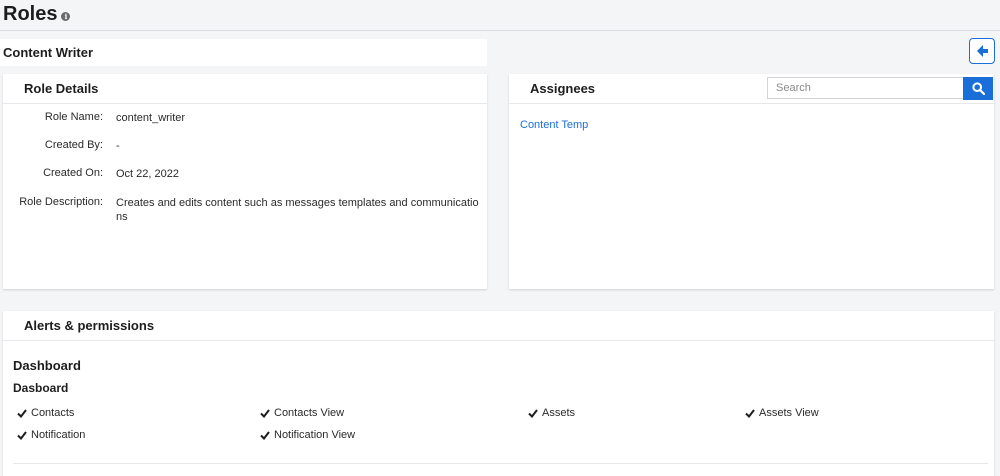 The image size is (1000, 476). Describe the element at coordinates (66, 16) in the screenshot. I see `info-icon: i` at that location.